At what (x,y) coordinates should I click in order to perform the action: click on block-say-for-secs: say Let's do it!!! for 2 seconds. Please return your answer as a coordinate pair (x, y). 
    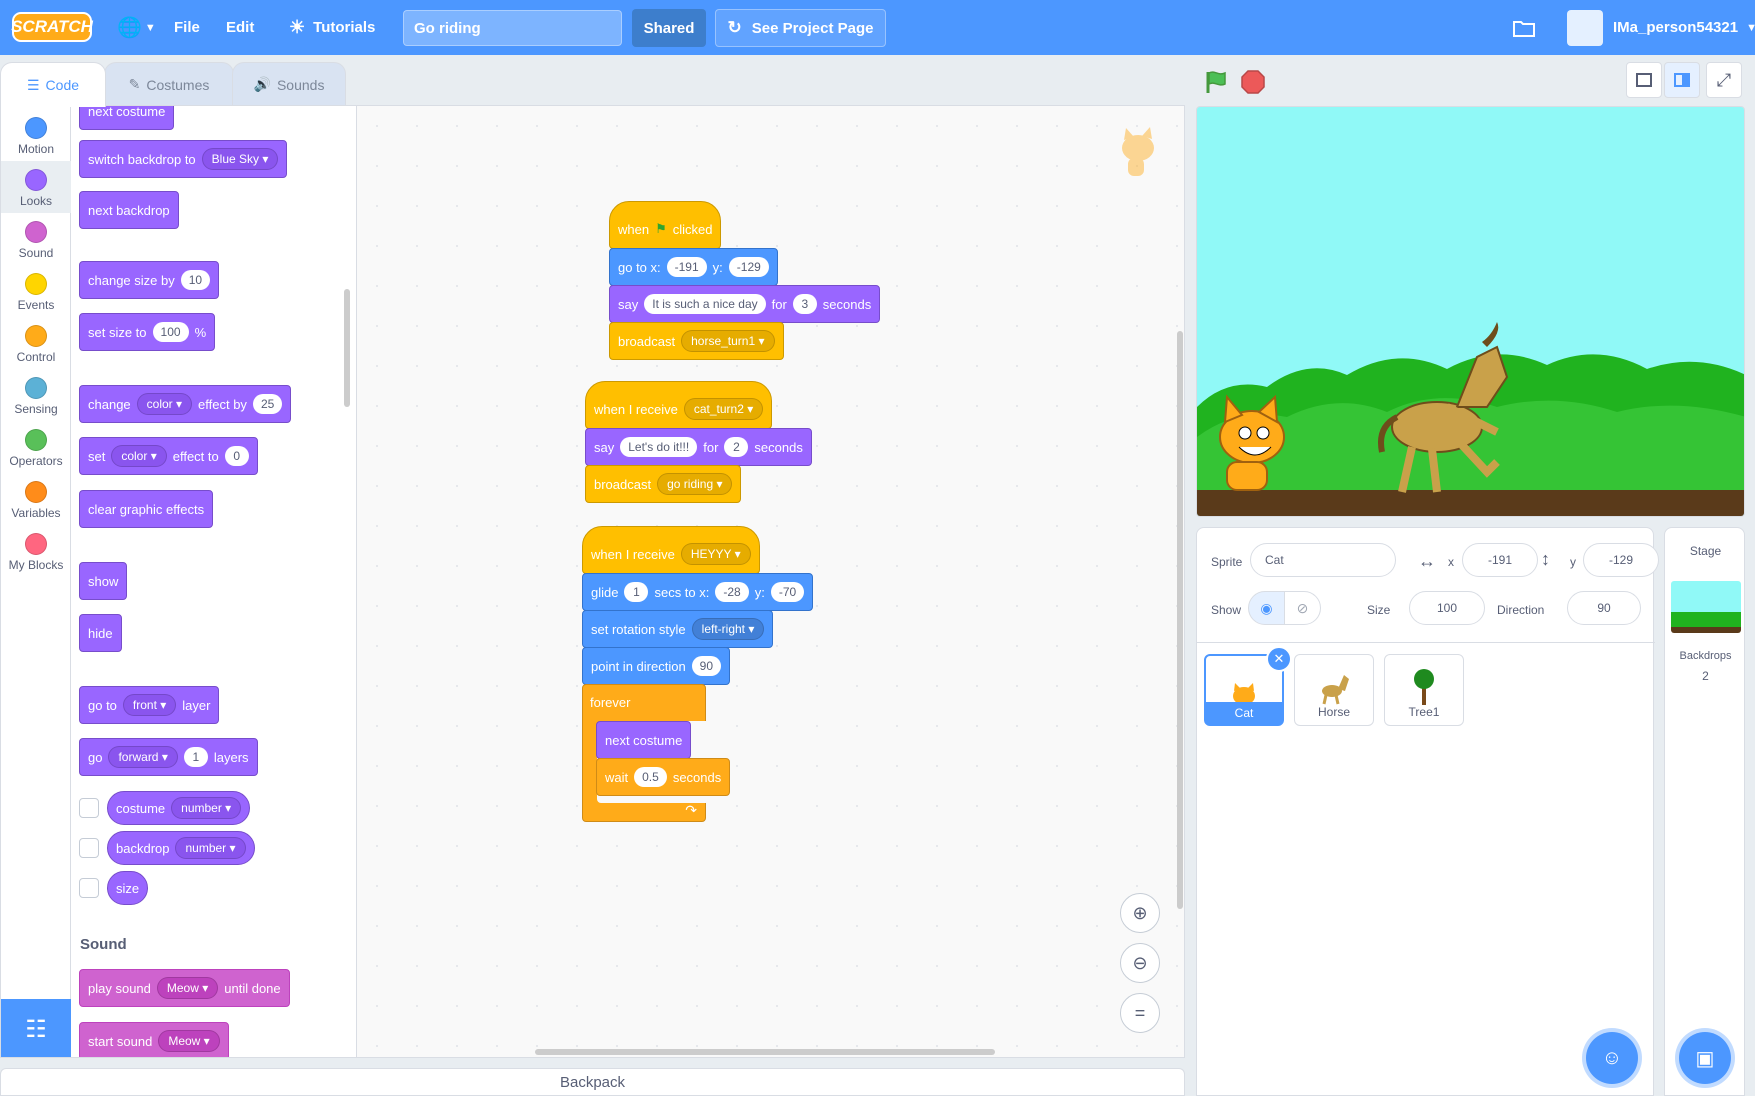
    Looking at the image, I should click on (698, 447).